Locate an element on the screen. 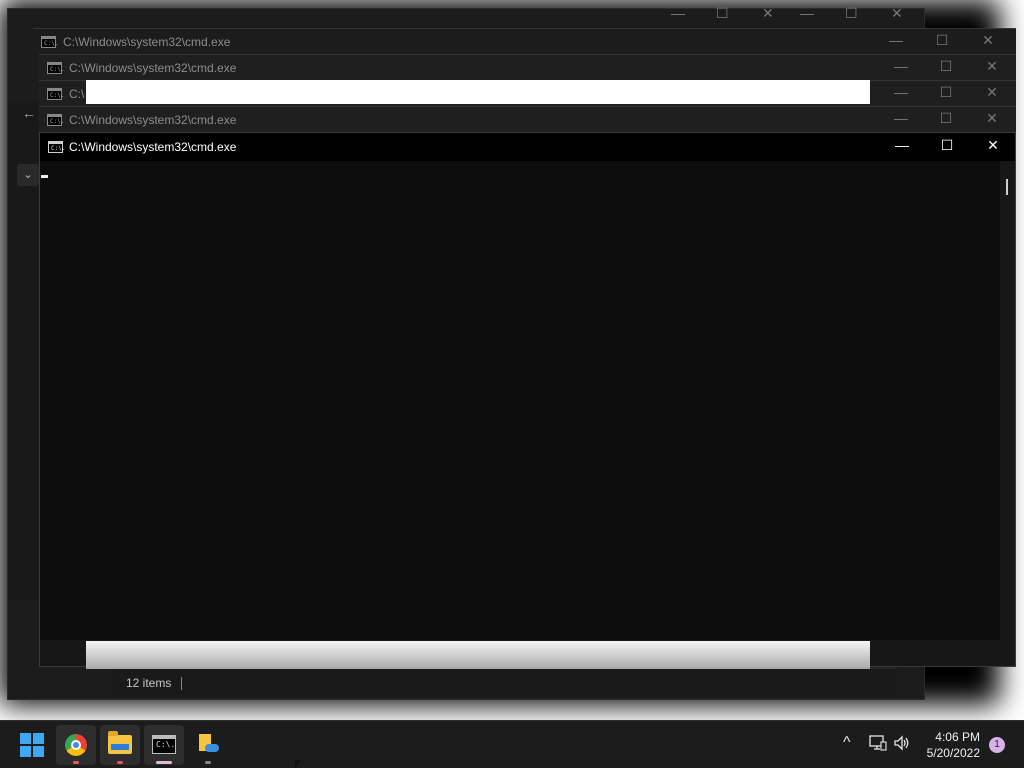 This screenshot has width=1024, height=768. taskbar-command-prompt: C:\. is located at coordinates (164, 745).